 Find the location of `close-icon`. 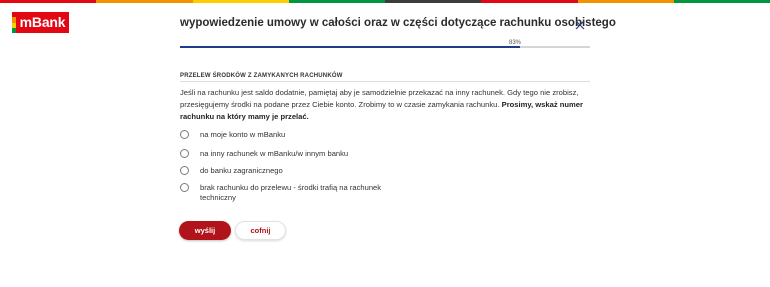

close-icon is located at coordinates (580, 25).